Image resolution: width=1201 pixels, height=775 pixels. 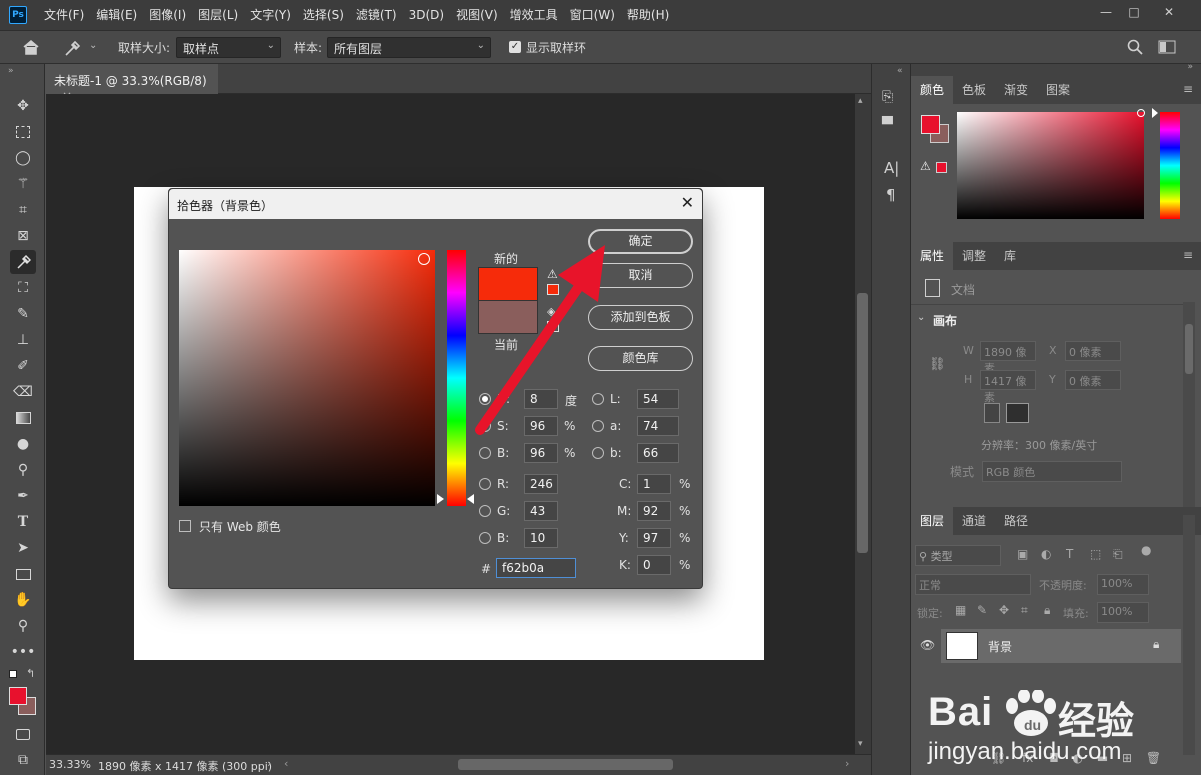 I want to click on yellow-field: 97, so click(x=654, y=538).